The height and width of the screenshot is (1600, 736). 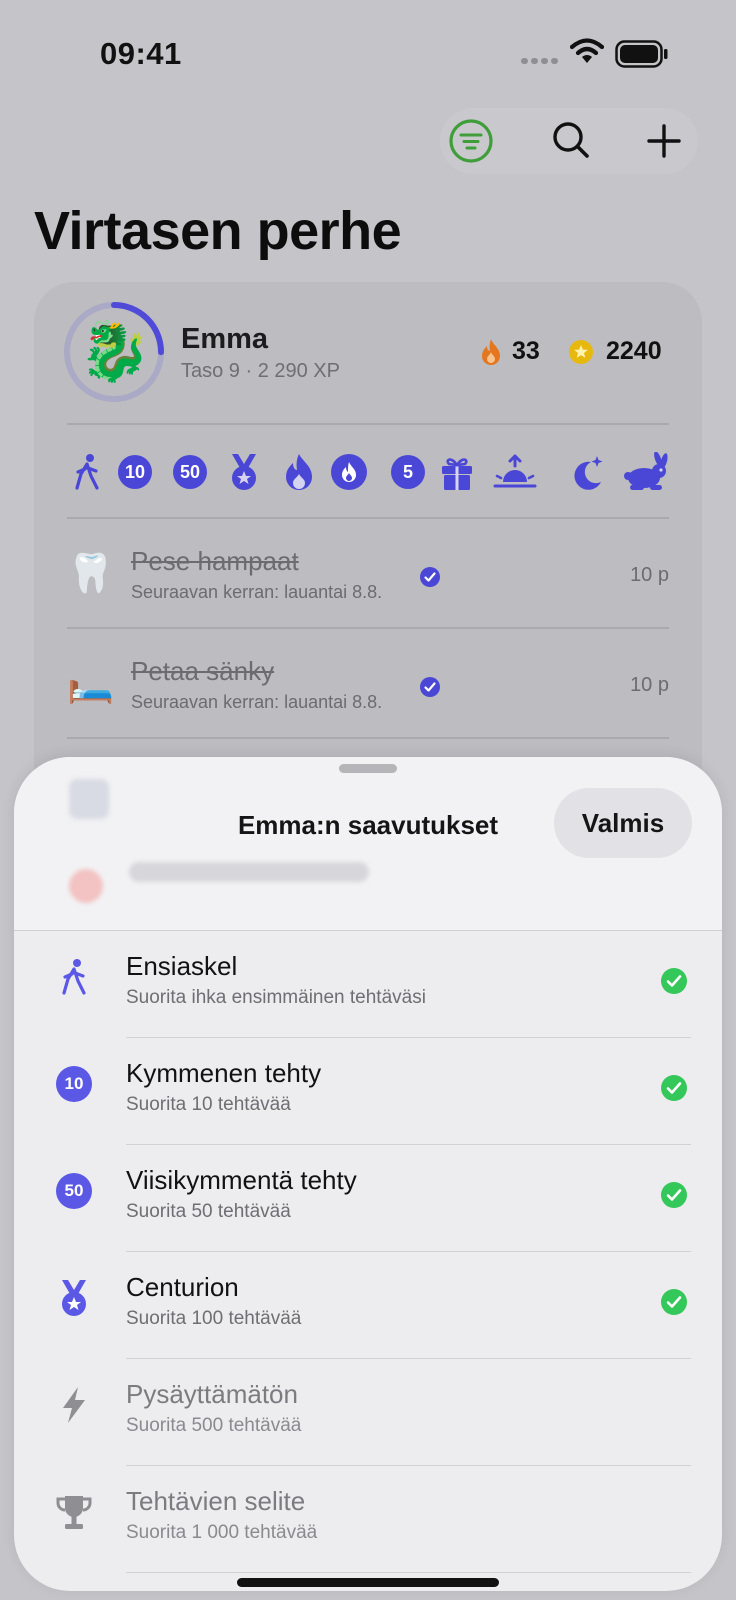 I want to click on achievement-description: Suorita 10 tehtävää, so click(x=208, y=1104).